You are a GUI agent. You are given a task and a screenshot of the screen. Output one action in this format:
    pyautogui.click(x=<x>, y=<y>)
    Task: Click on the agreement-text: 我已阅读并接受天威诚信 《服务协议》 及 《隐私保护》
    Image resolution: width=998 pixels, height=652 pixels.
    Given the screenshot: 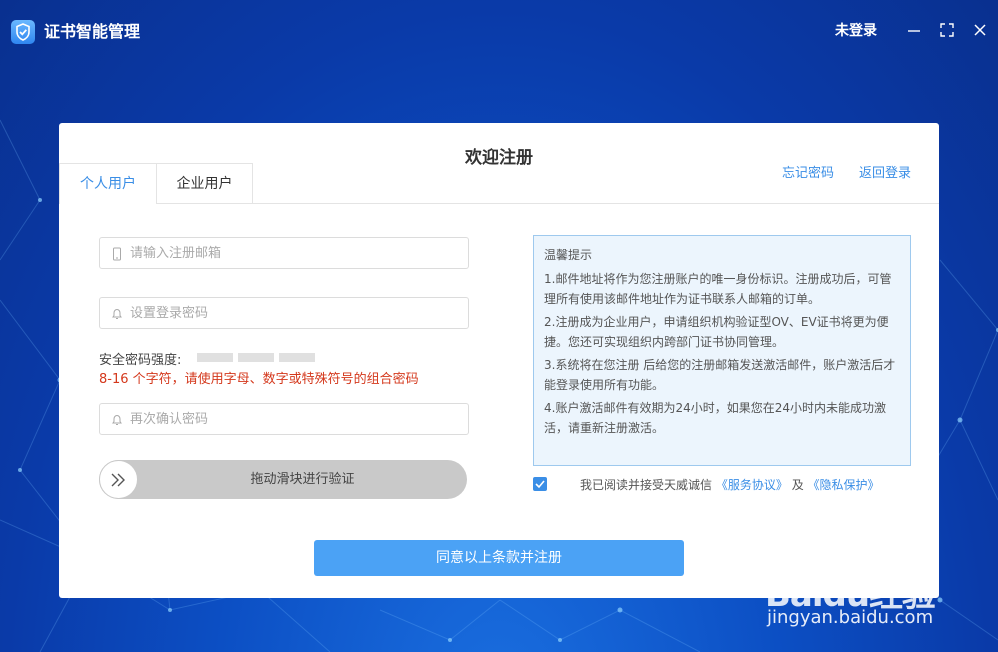 What is the action you would take?
    pyautogui.click(x=730, y=485)
    